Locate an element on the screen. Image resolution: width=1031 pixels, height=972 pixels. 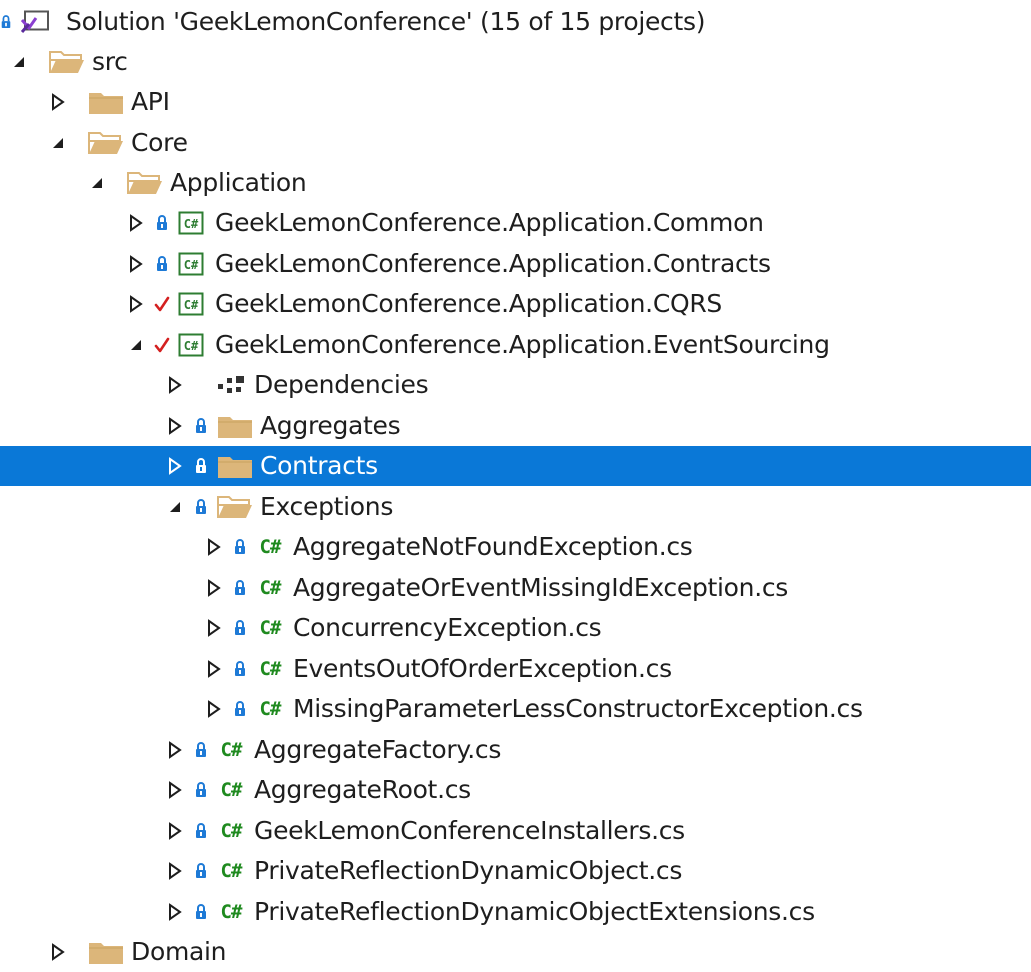
dependencies-icon is located at coordinates (231, 385).